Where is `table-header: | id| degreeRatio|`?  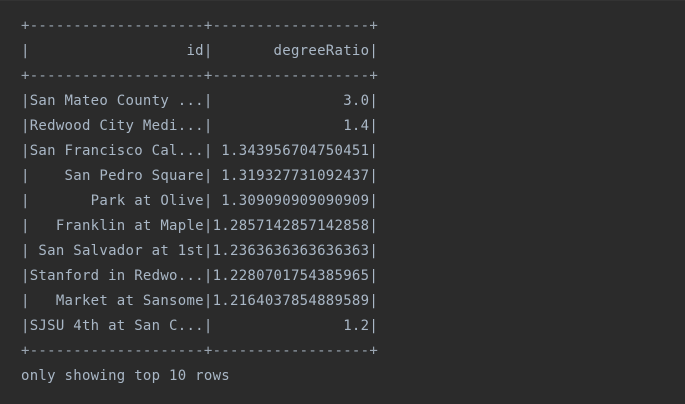
table-header: | id| degreeRatio| is located at coordinates (200, 51).